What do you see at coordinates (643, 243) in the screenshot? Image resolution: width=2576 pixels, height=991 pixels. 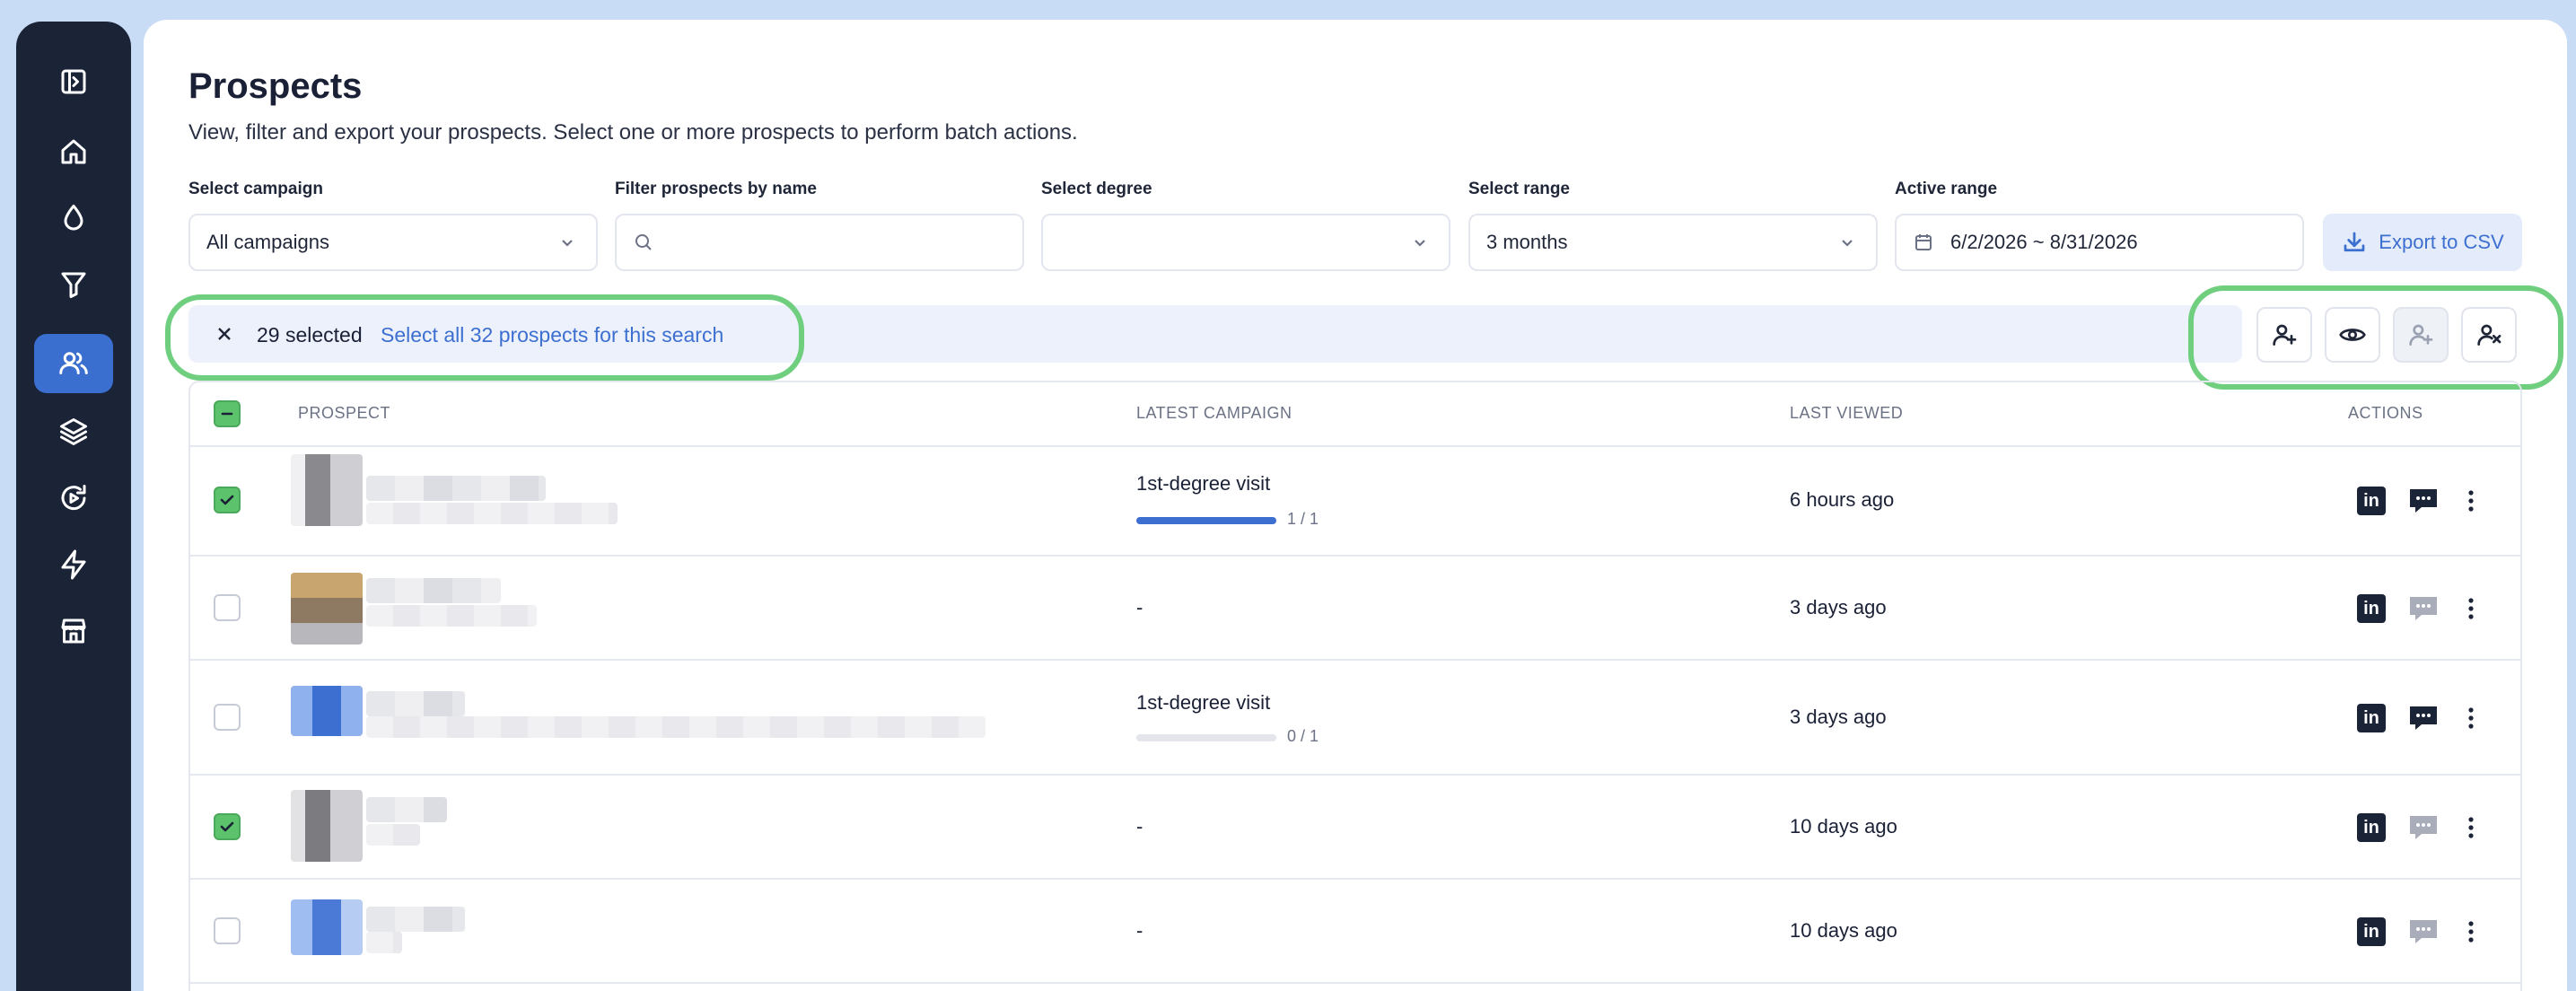 I see `search-icon` at bounding box center [643, 243].